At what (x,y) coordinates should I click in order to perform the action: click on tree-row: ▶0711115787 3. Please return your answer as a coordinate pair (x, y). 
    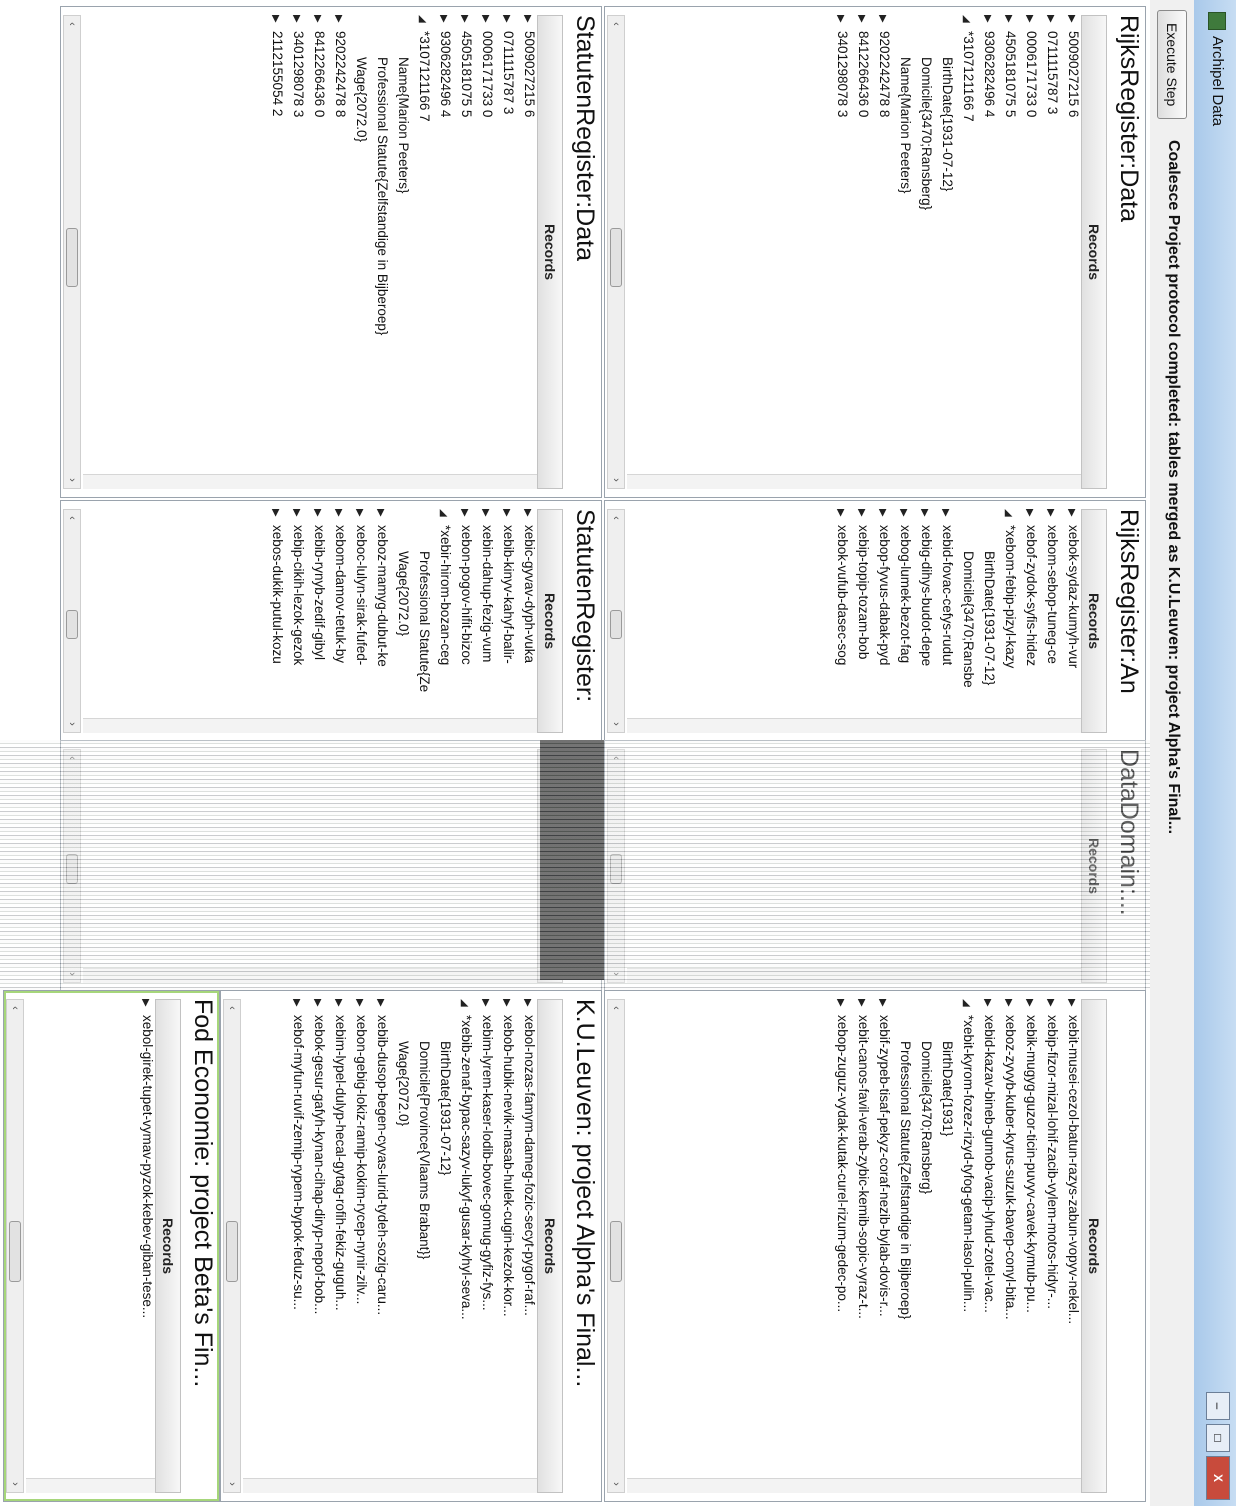
    Looking at the image, I should click on (1049, 252).